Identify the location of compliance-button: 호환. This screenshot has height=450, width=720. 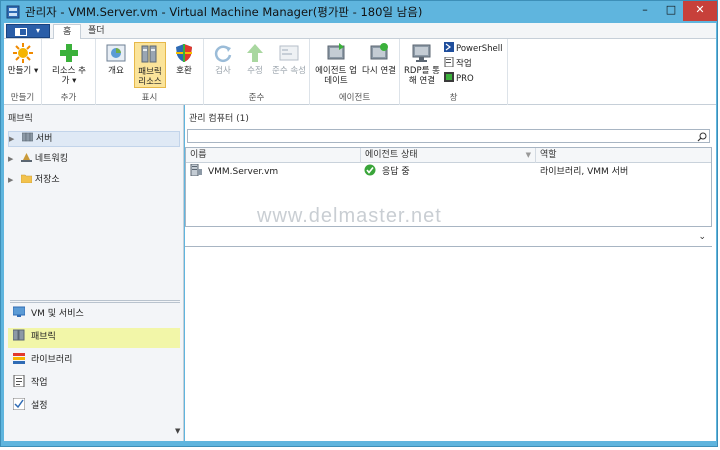
(184, 59).